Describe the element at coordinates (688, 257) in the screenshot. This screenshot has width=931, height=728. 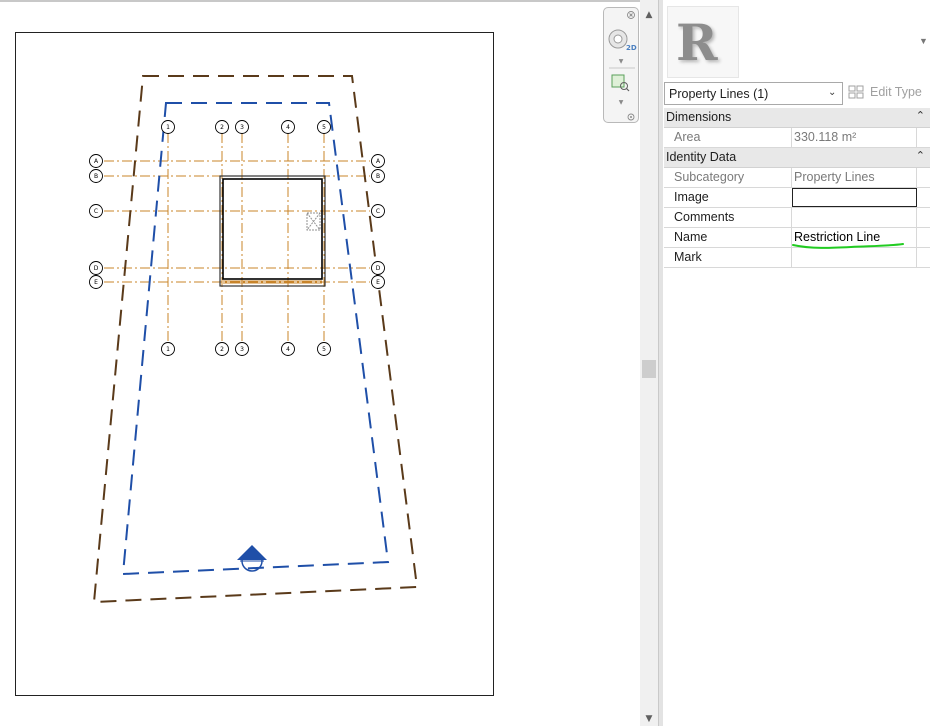
I see `property-label: Mark` at that location.